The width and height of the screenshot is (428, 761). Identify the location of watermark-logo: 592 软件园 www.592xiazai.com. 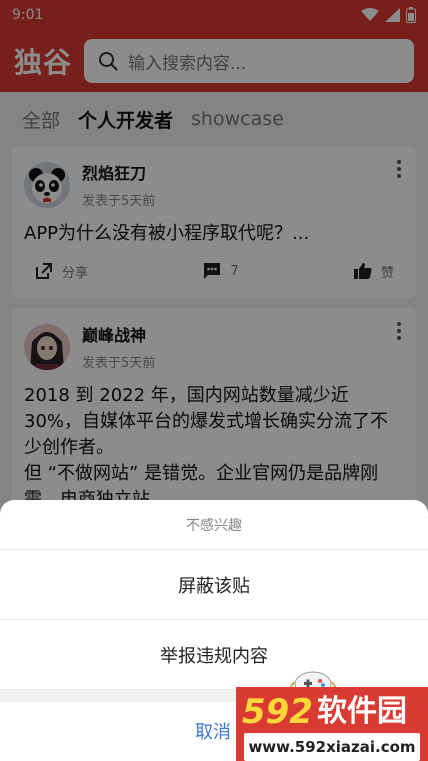
(332, 724).